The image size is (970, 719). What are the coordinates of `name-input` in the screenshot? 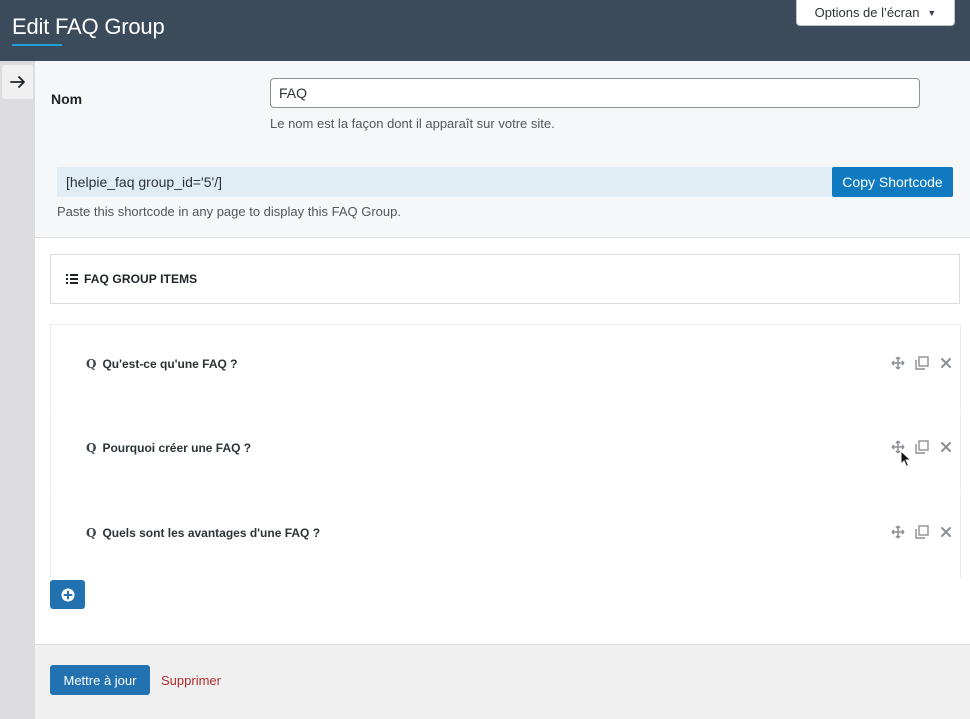 It's located at (595, 93).